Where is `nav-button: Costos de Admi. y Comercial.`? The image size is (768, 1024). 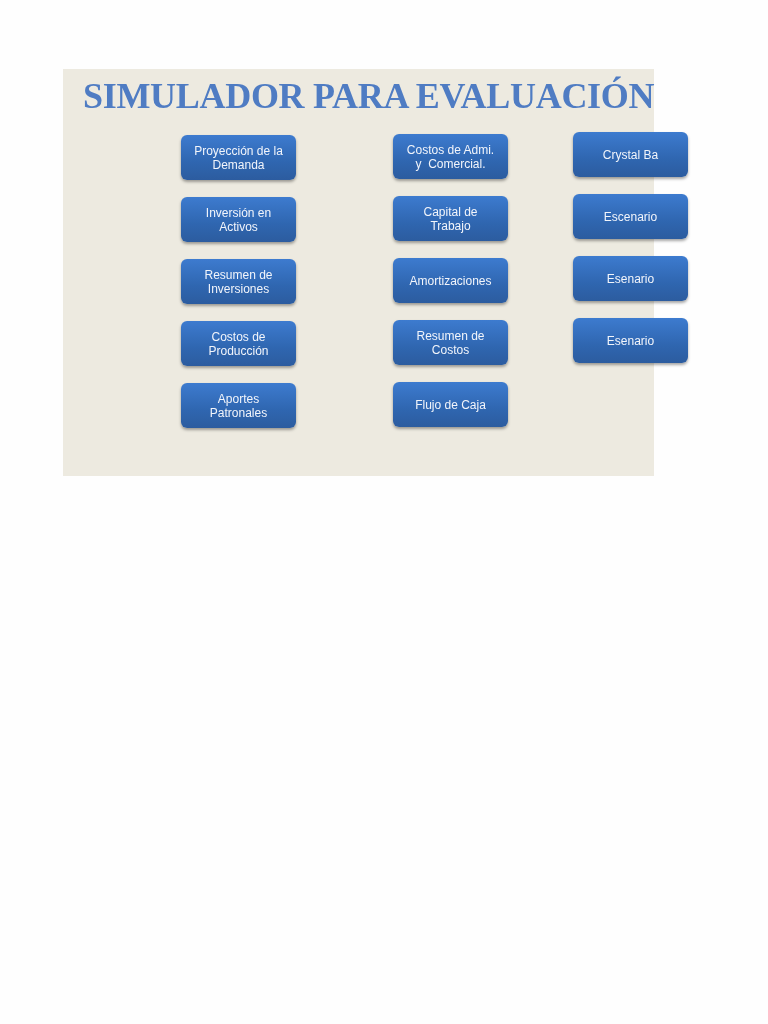
nav-button: Costos de Admi. y Comercial. is located at coordinates (450, 156).